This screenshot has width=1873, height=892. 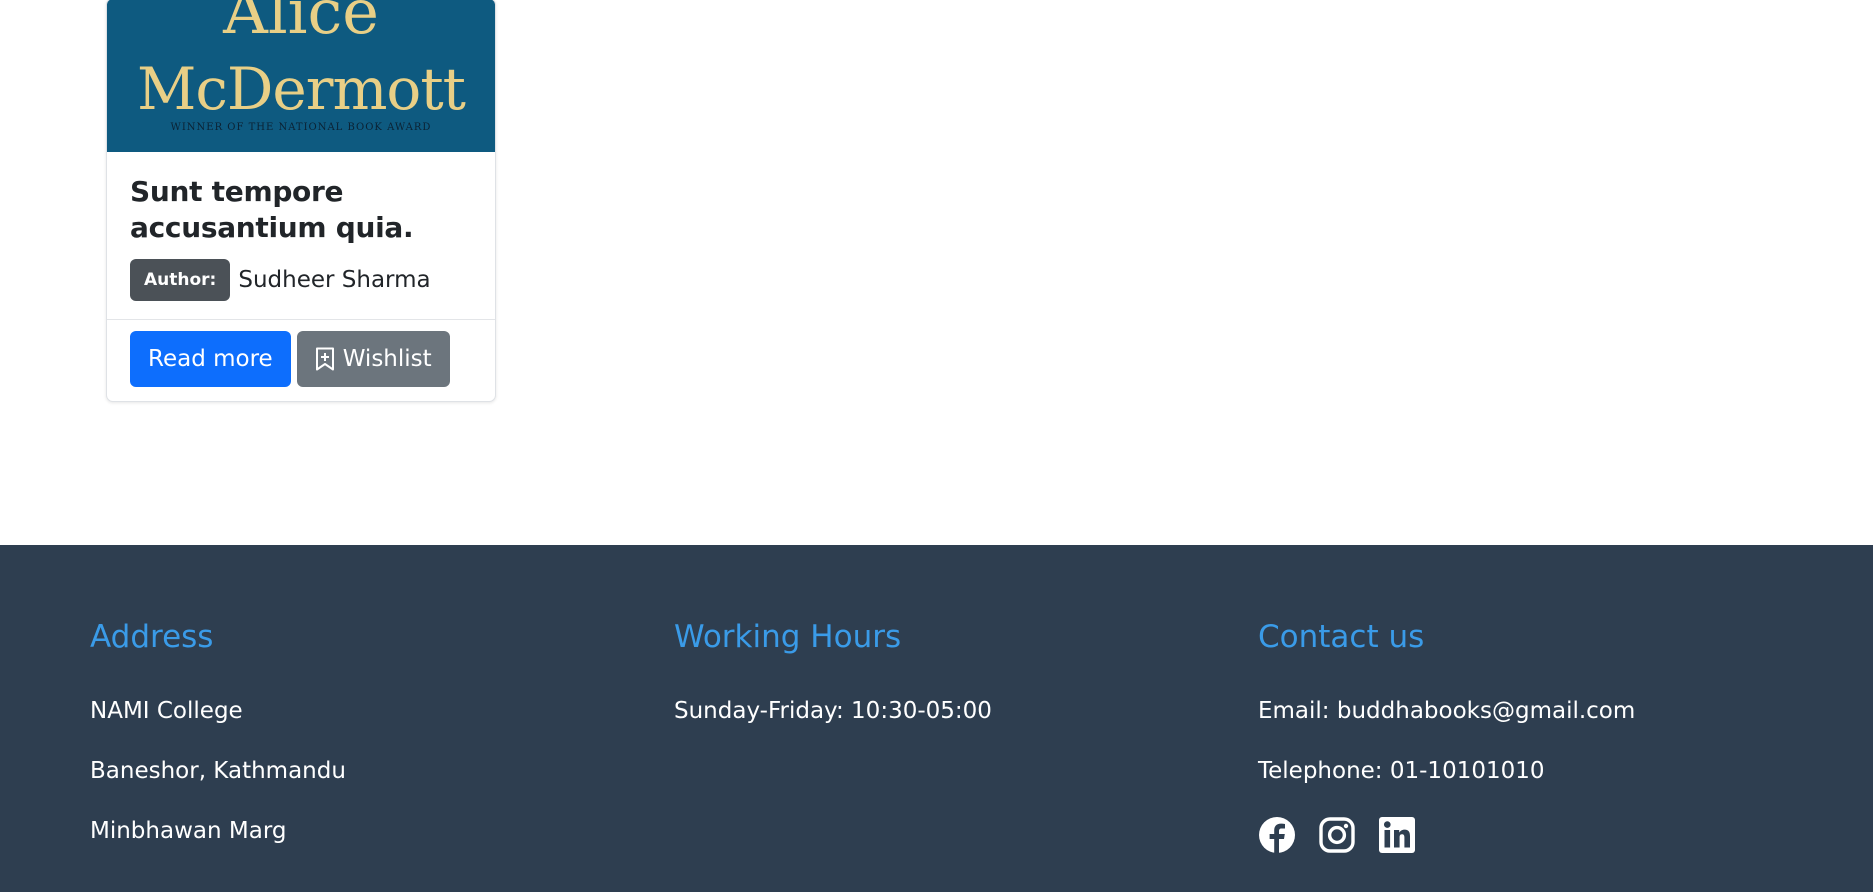 I want to click on linkedin-icon, so click(x=1397, y=835).